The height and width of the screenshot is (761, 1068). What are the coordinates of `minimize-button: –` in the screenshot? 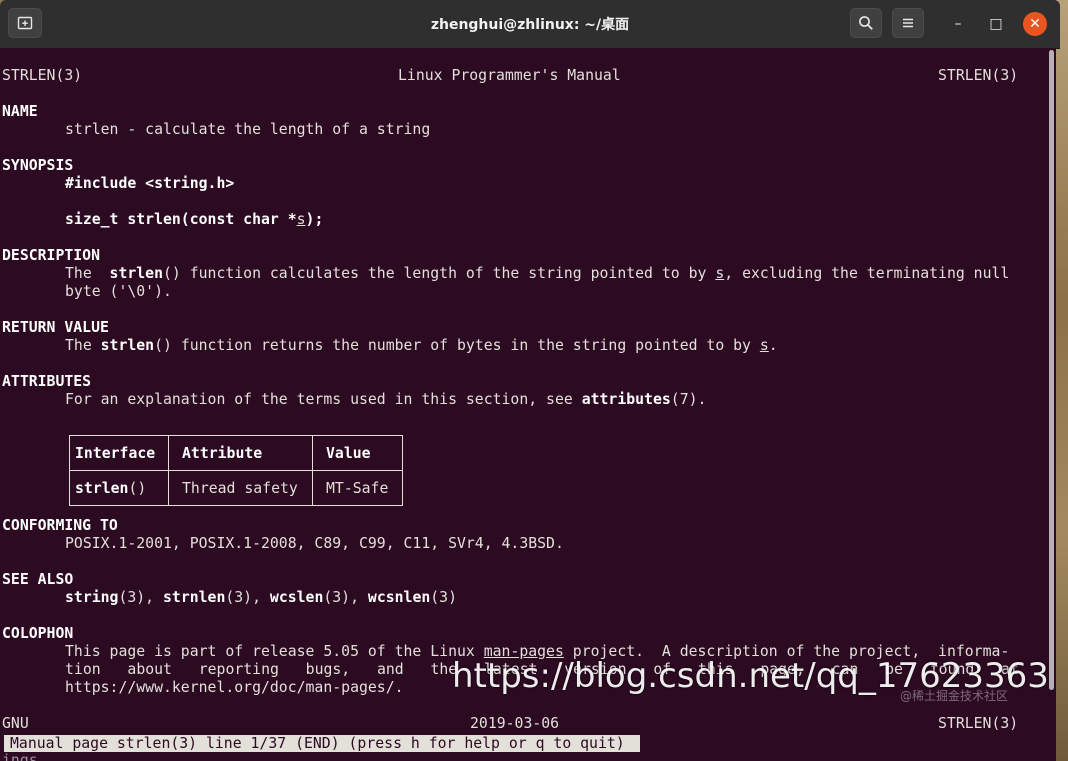 It's located at (958, 24).